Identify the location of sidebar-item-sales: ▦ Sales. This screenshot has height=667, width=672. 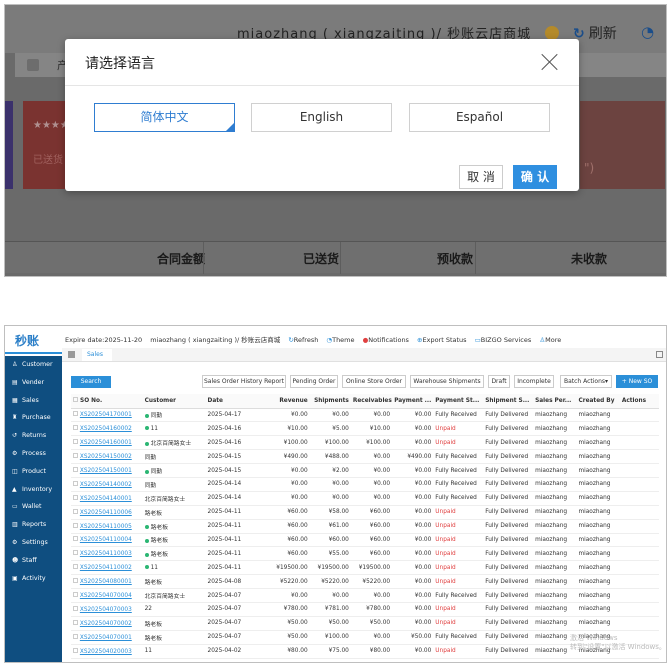
(33, 401).